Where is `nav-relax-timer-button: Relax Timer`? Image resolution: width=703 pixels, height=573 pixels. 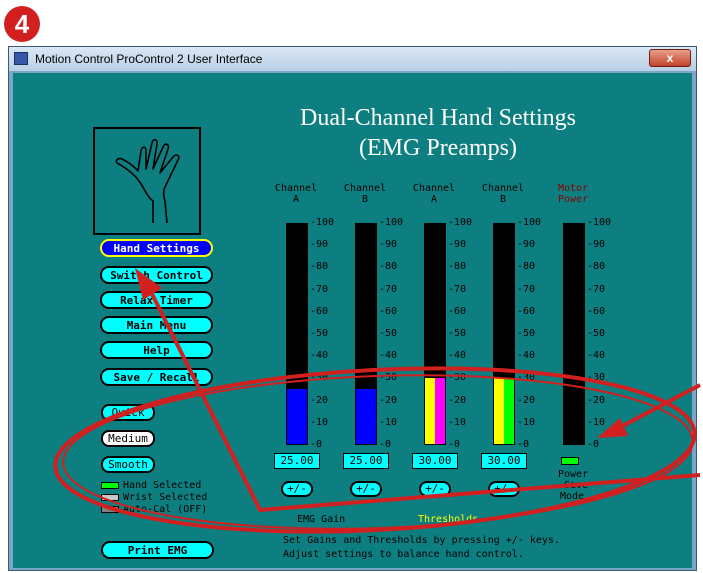
nav-relax-timer-button: Relax Timer is located at coordinates (156, 300).